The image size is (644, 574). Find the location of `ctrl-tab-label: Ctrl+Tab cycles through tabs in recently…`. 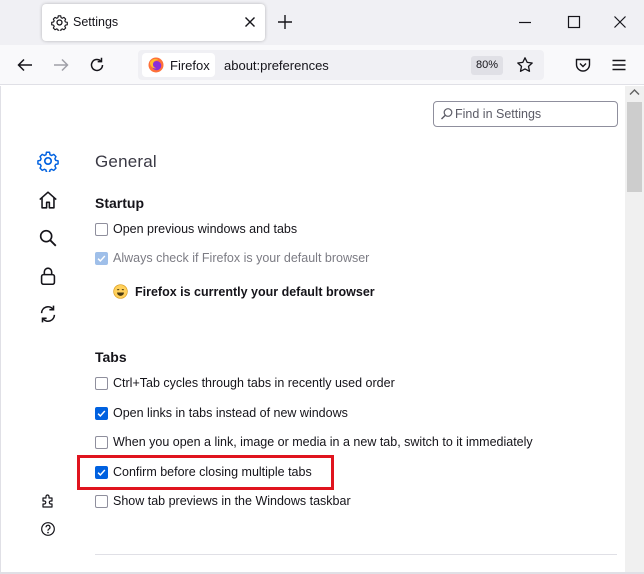

ctrl-tab-label: Ctrl+Tab cycles through tabs in recently… is located at coordinates (254, 383).